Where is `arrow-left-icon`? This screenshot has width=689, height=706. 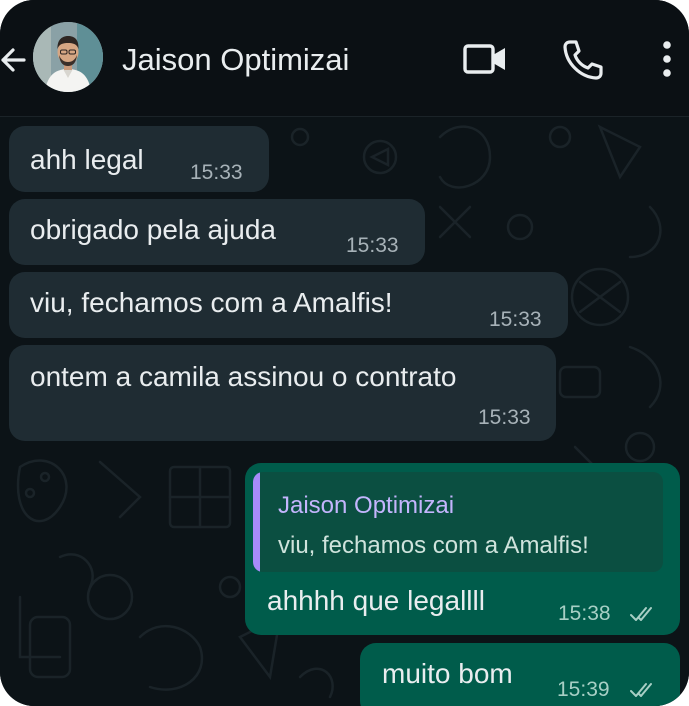 arrow-left-icon is located at coordinates (15, 60).